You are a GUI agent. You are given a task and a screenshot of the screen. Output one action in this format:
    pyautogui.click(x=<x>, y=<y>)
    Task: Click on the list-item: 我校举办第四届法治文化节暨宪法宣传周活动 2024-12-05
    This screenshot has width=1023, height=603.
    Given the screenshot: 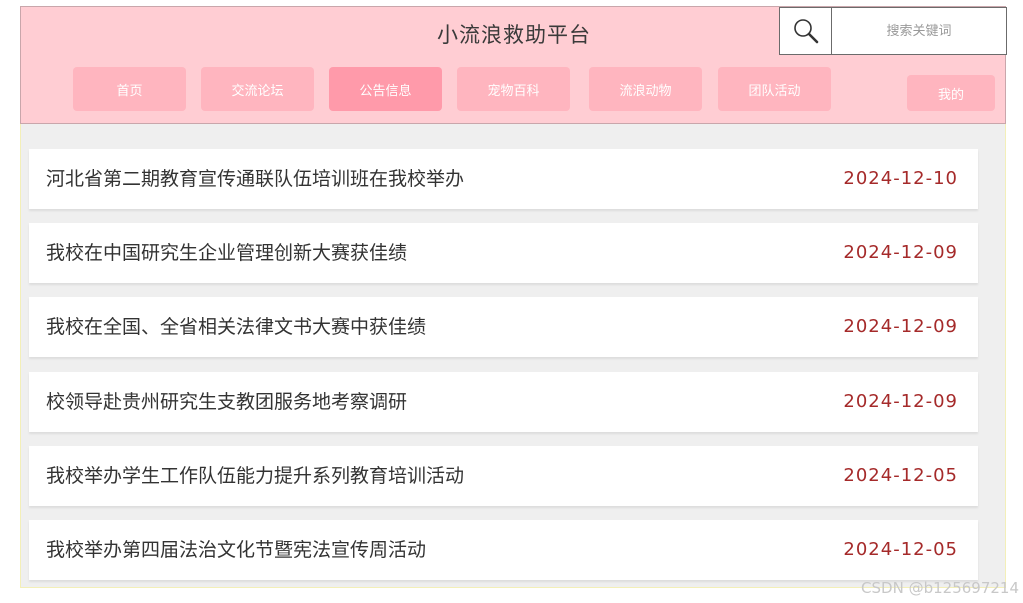 What is the action you would take?
    pyautogui.click(x=503, y=550)
    